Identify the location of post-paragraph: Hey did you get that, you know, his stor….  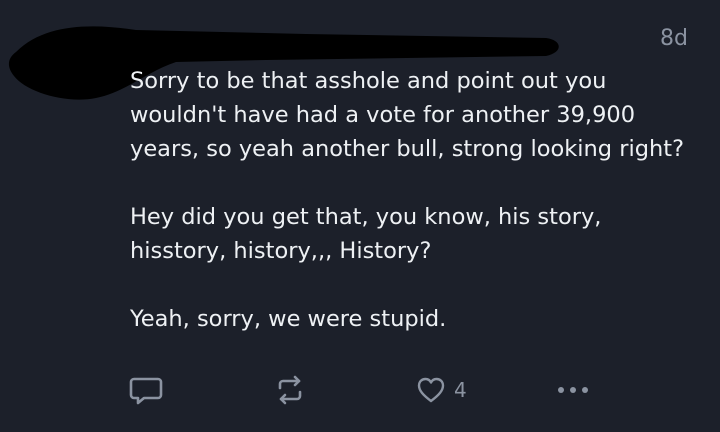
(366, 234).